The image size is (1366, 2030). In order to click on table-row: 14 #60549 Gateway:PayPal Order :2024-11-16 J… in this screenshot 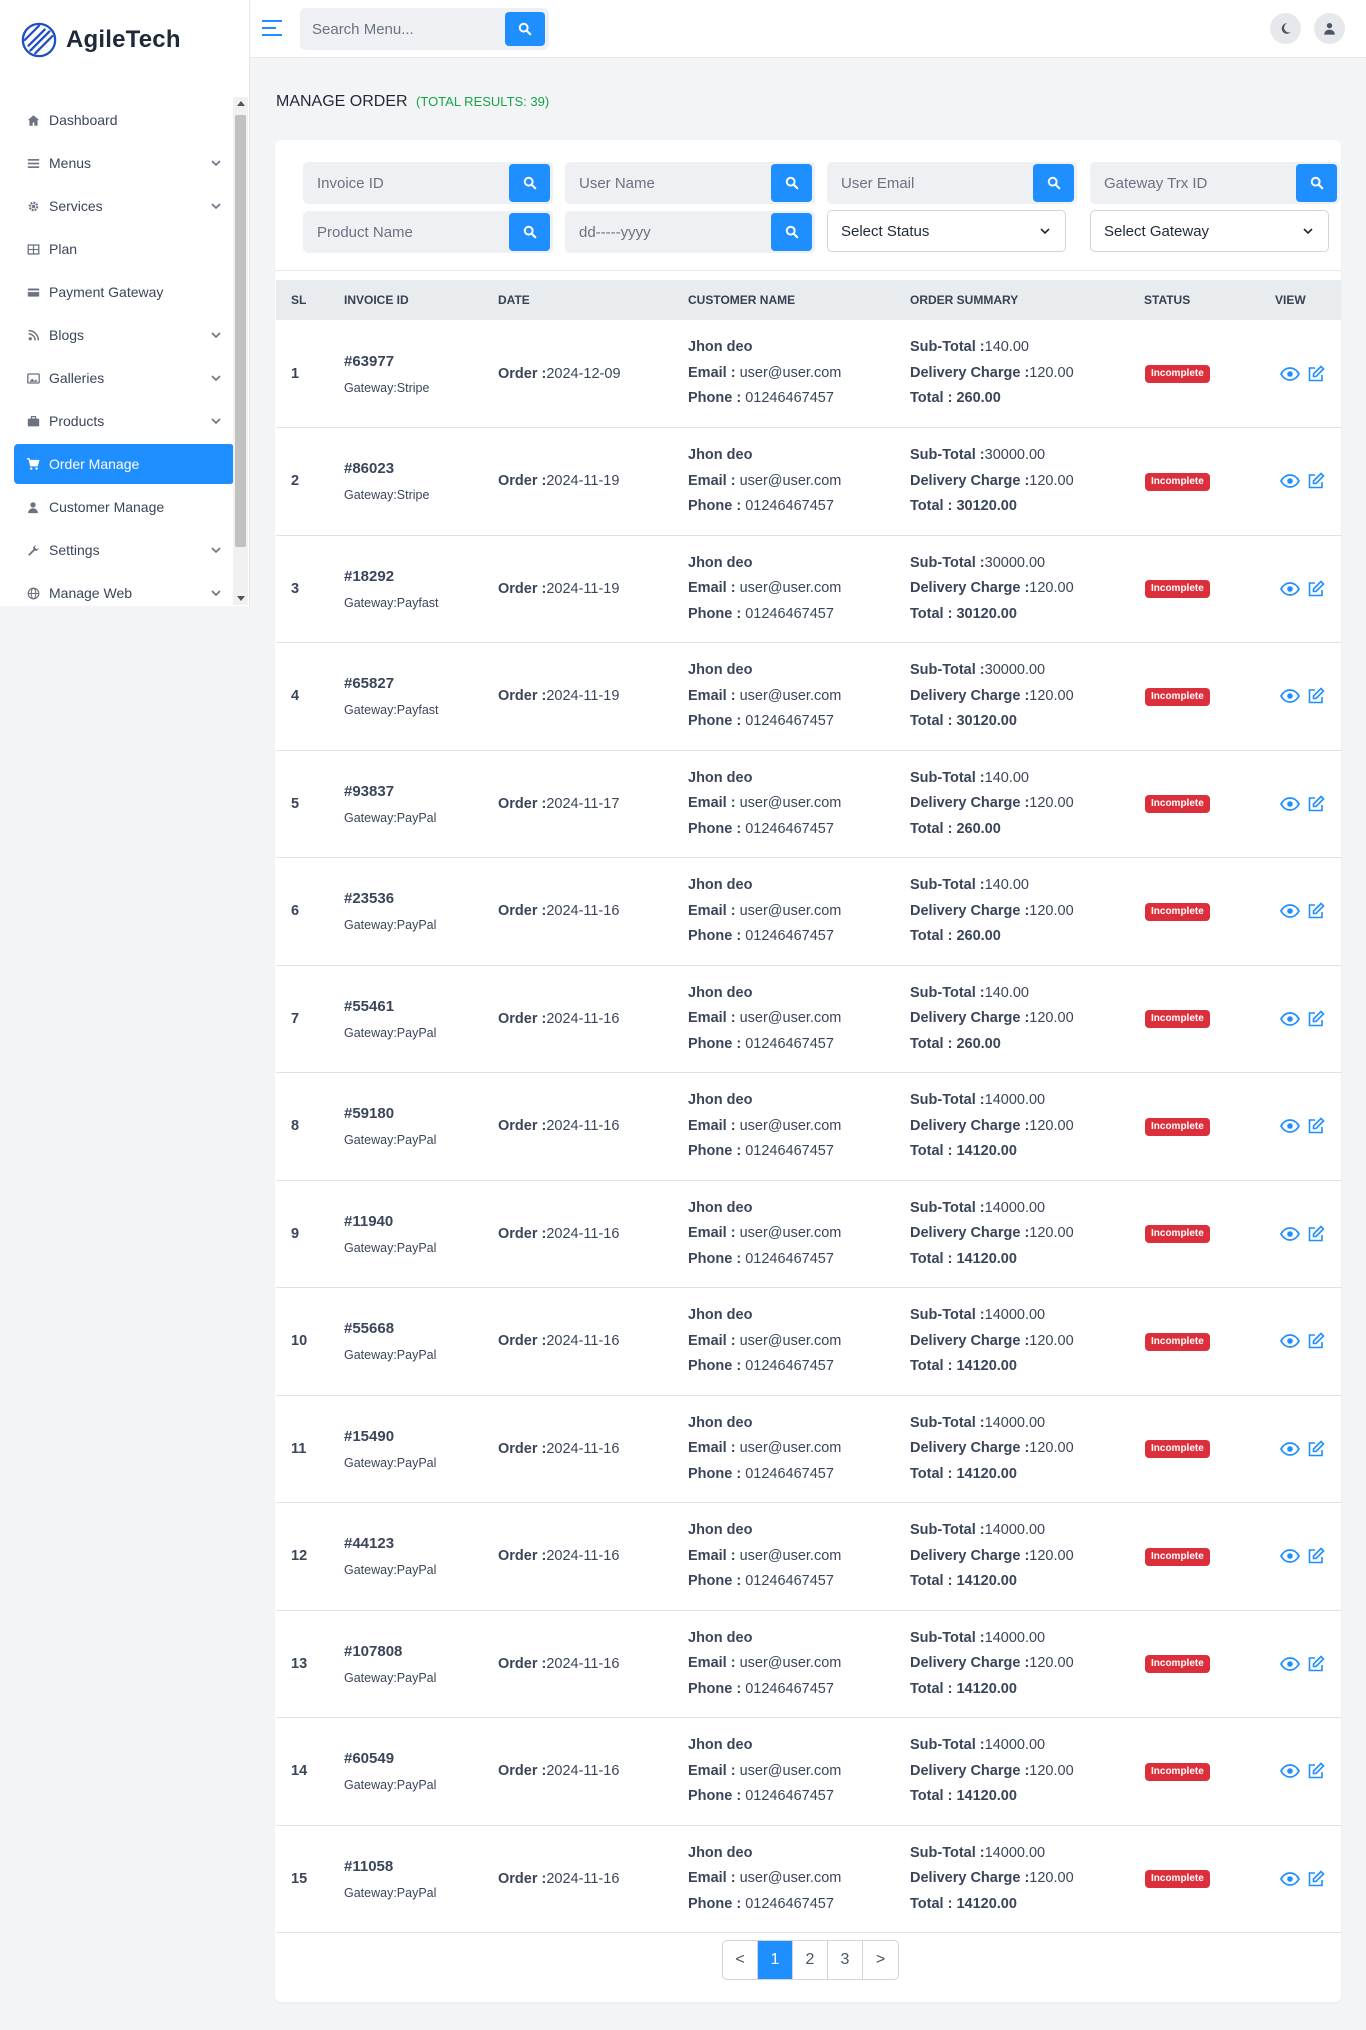, I will do `click(808, 1772)`.